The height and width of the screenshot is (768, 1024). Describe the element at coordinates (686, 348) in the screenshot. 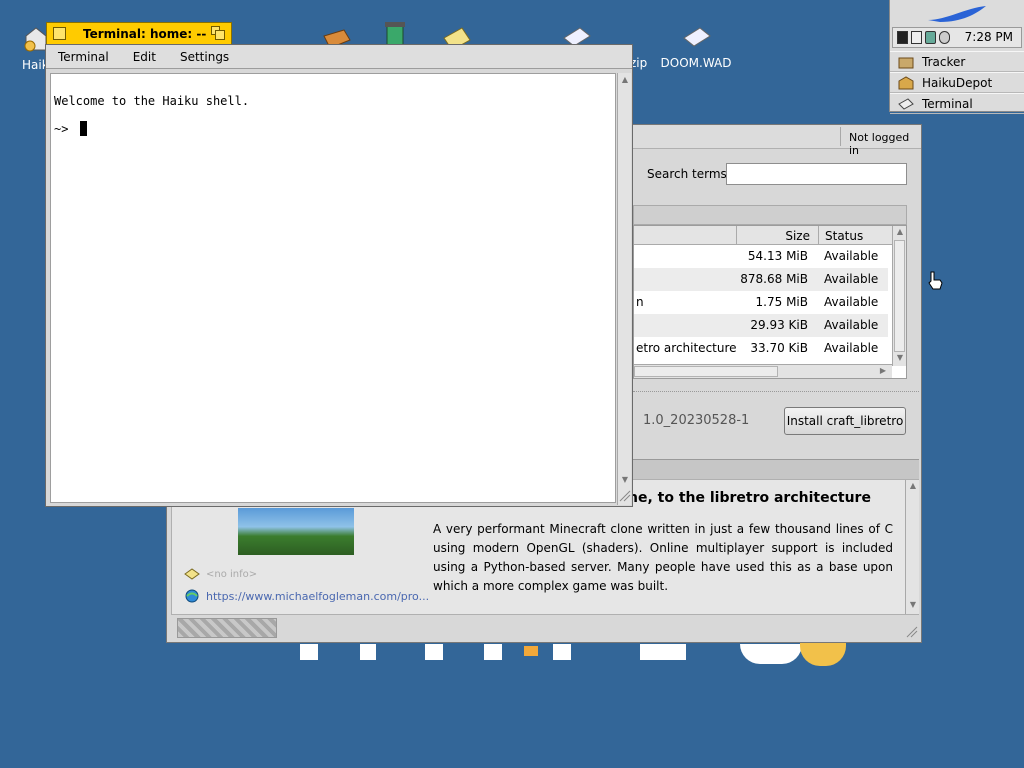

I see `pkg-name: etro architecture` at that location.